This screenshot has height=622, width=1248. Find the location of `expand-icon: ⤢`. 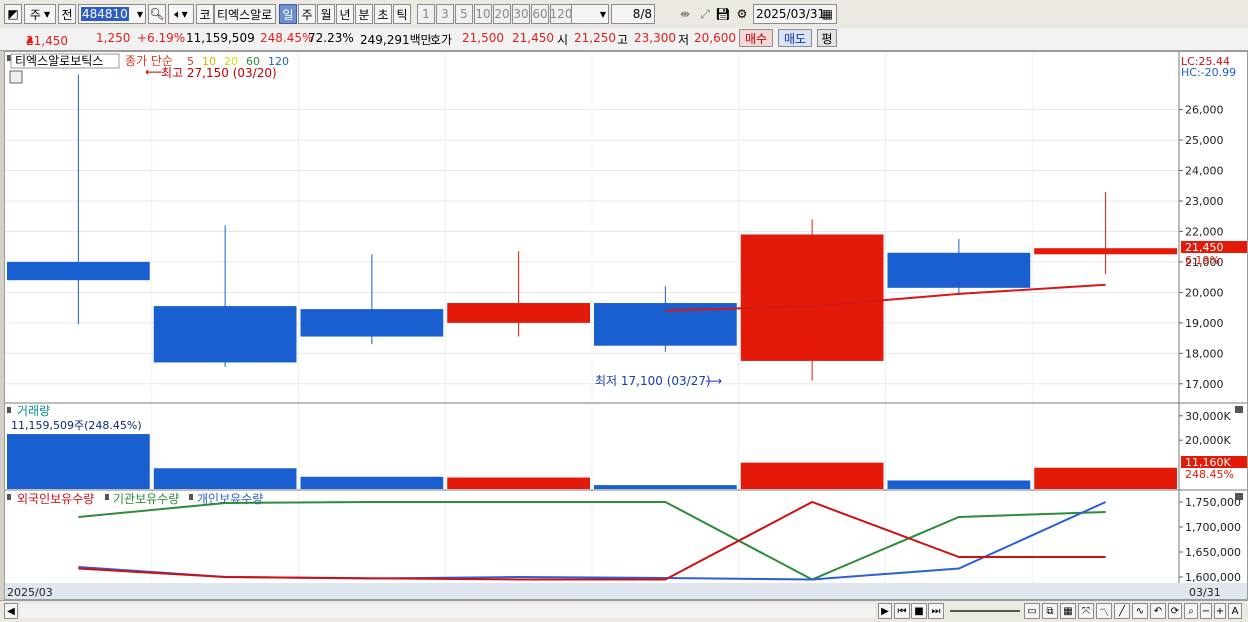

expand-icon: ⤢ is located at coordinates (705, 14).